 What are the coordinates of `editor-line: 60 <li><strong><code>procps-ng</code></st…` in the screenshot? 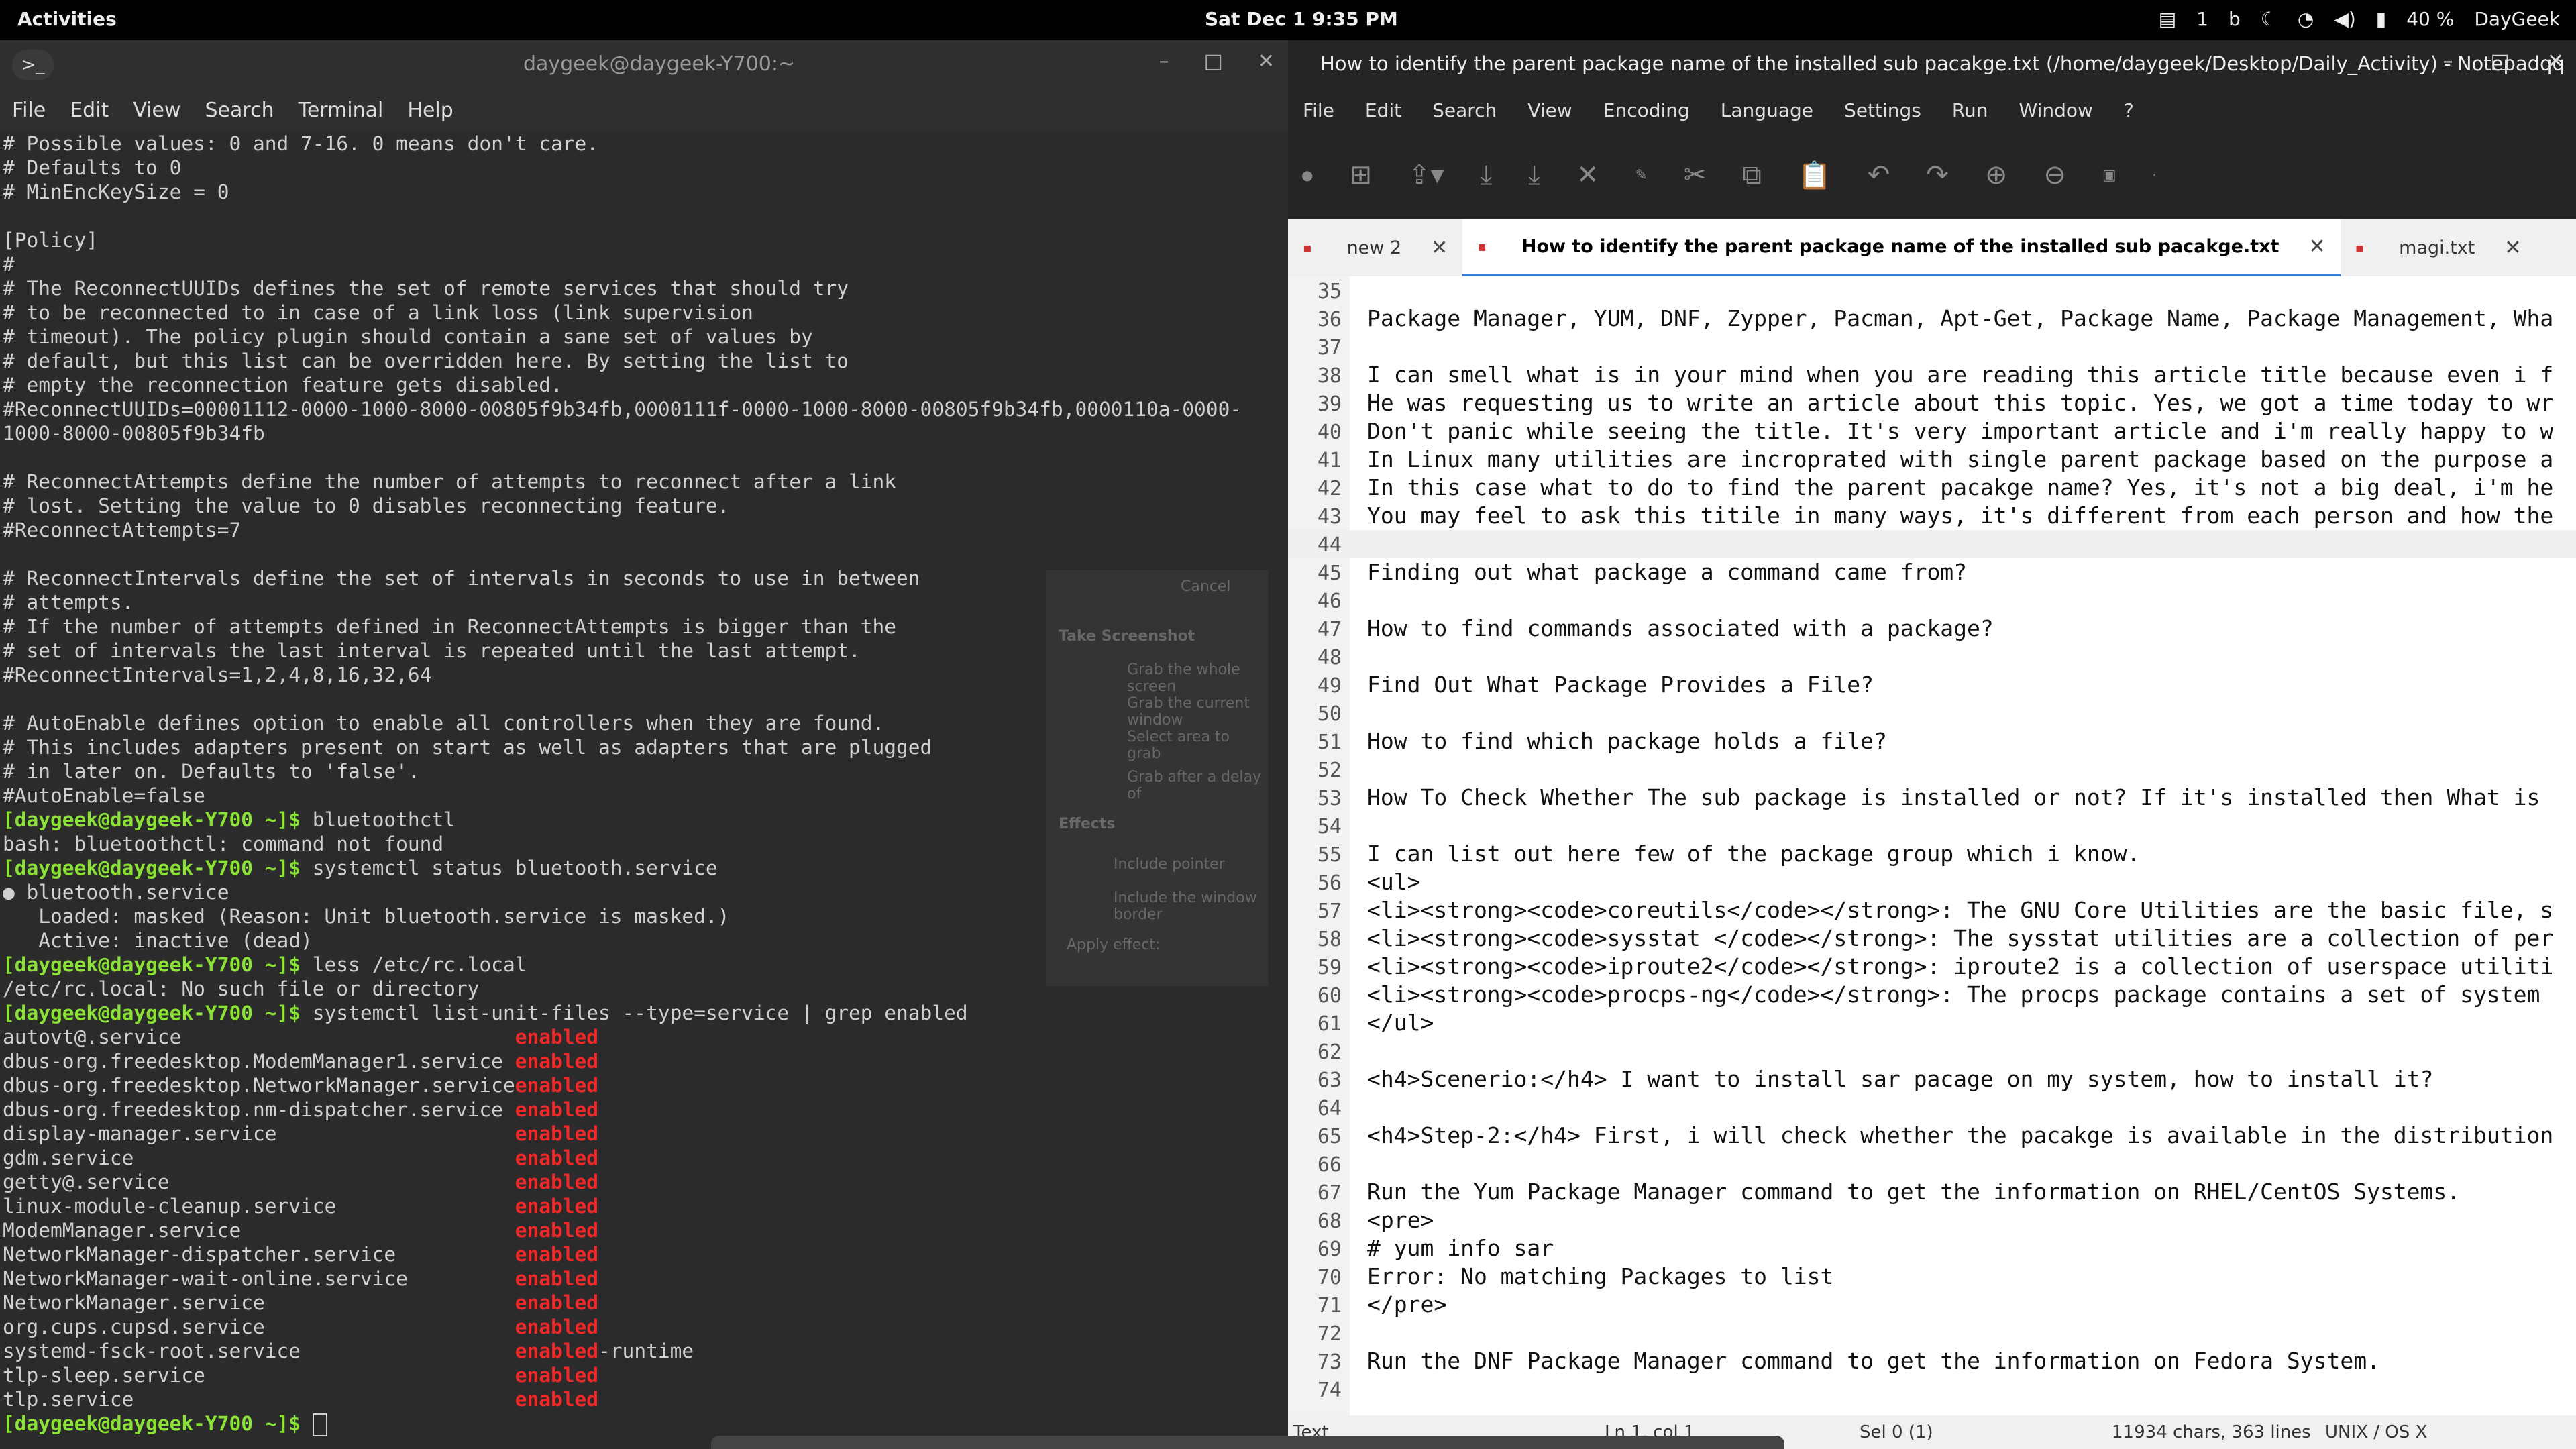 It's located at (1932, 995).